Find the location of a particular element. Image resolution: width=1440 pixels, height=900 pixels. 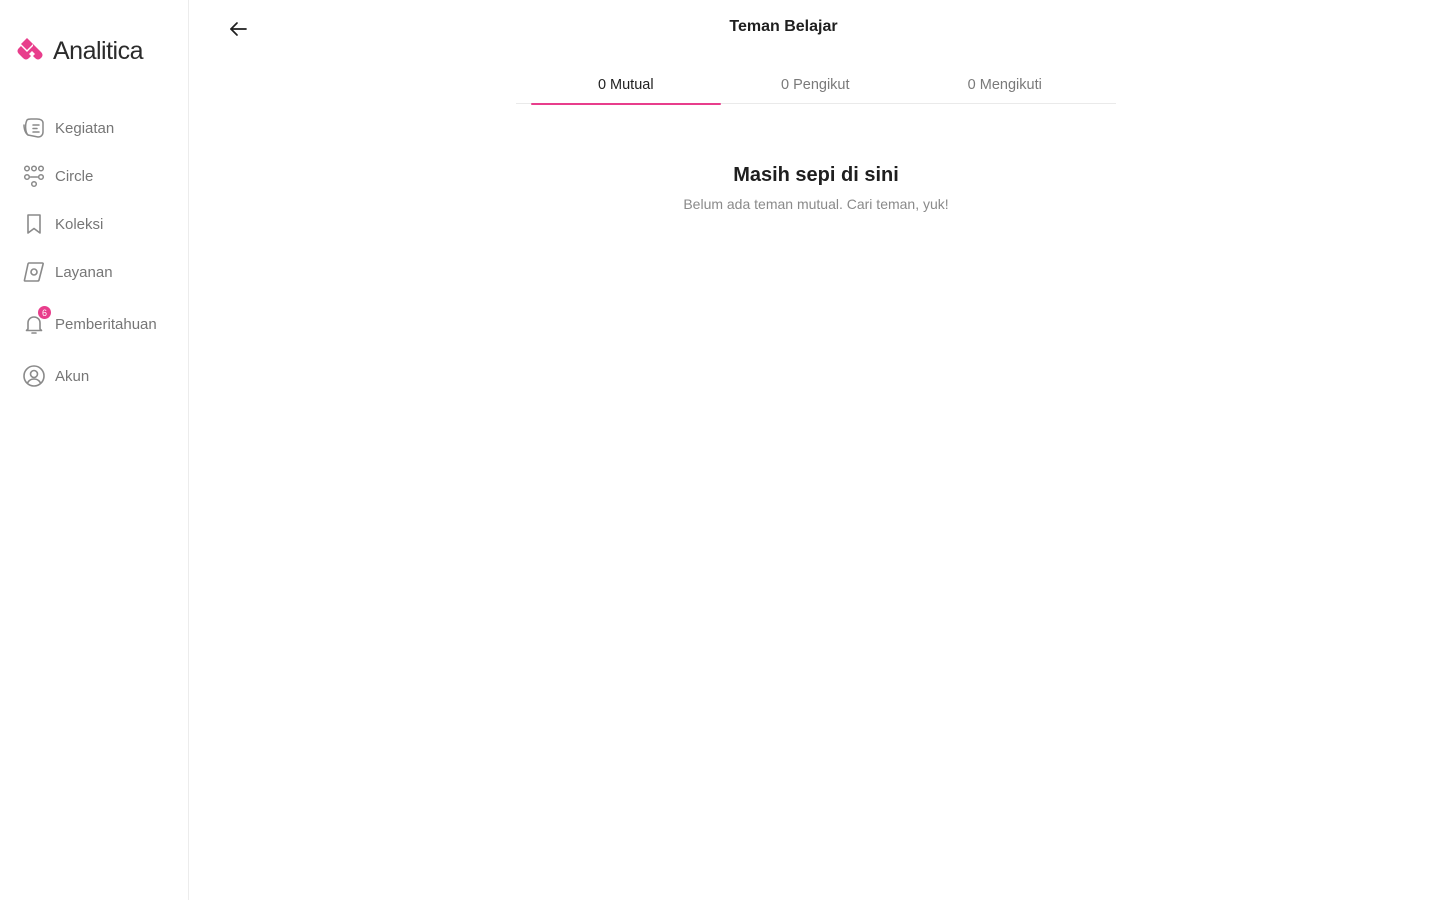

sidebar-item-label: Koleksi is located at coordinates (79, 224).